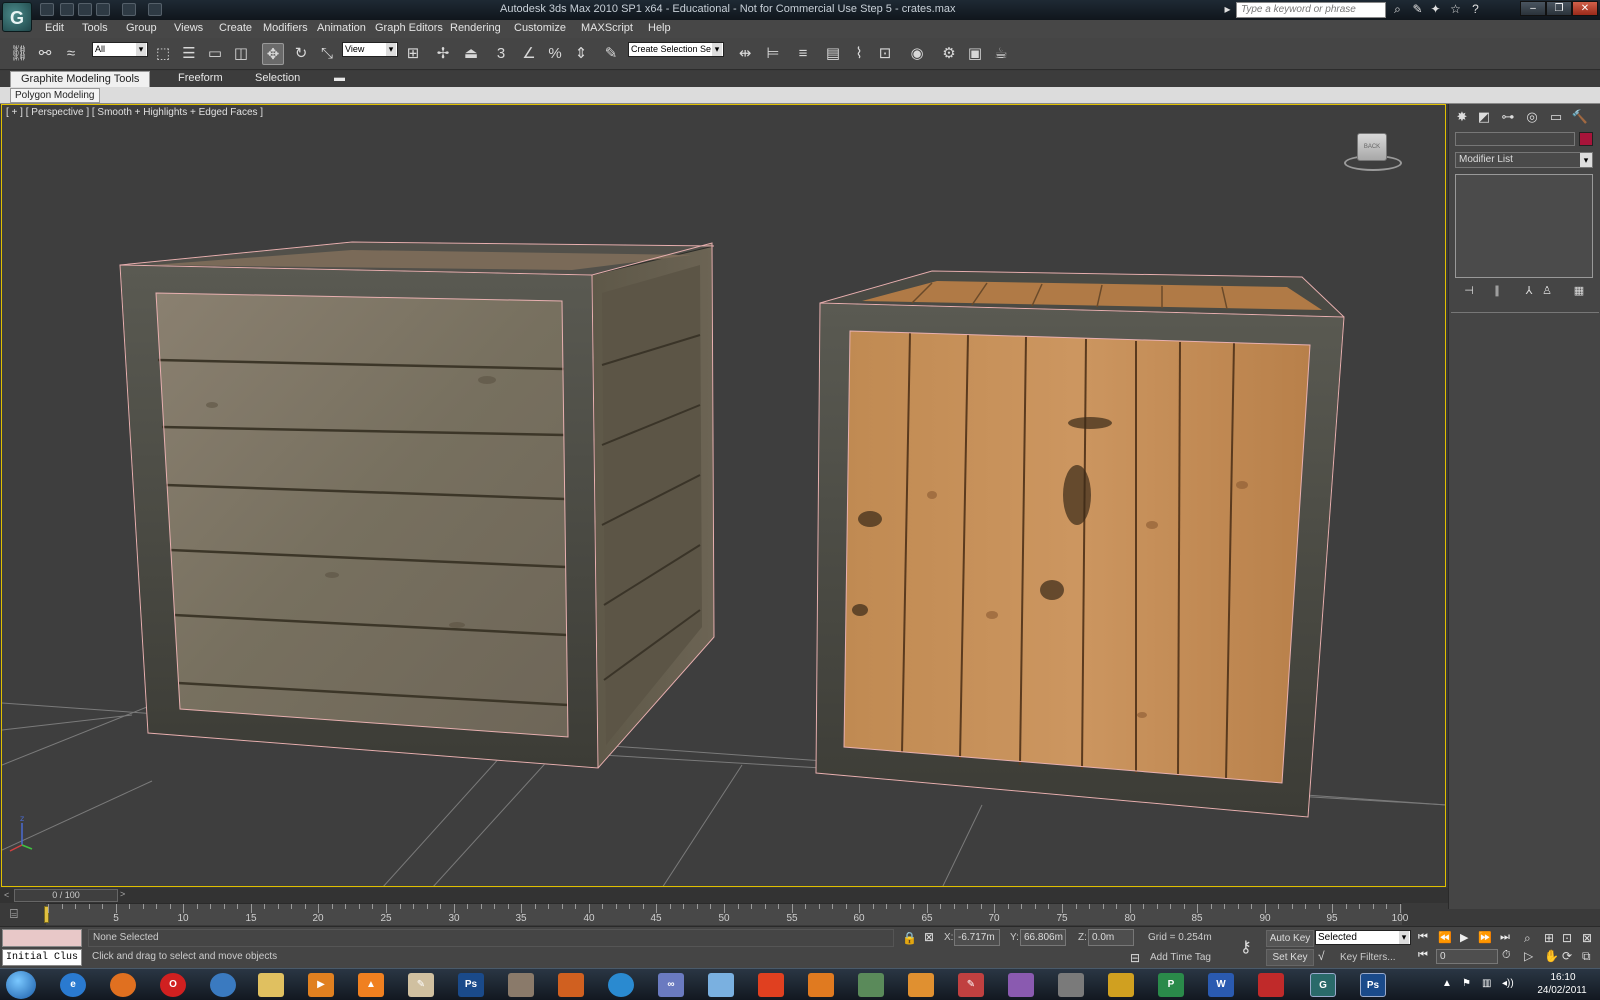  Describe the element at coordinates (124, 894) in the screenshot. I see `time-slider-next-icon: >` at that location.